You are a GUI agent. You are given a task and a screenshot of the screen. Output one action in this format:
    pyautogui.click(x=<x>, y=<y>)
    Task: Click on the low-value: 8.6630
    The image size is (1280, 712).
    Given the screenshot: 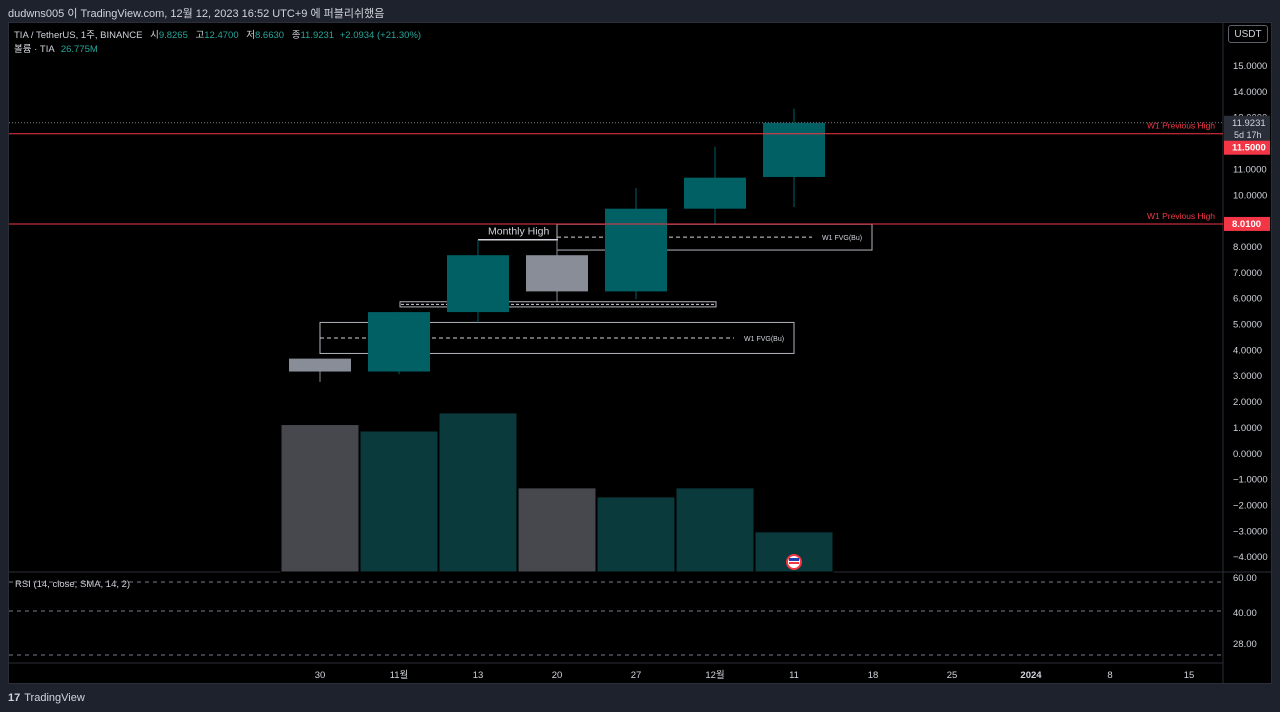 What is the action you would take?
    pyautogui.click(x=270, y=35)
    